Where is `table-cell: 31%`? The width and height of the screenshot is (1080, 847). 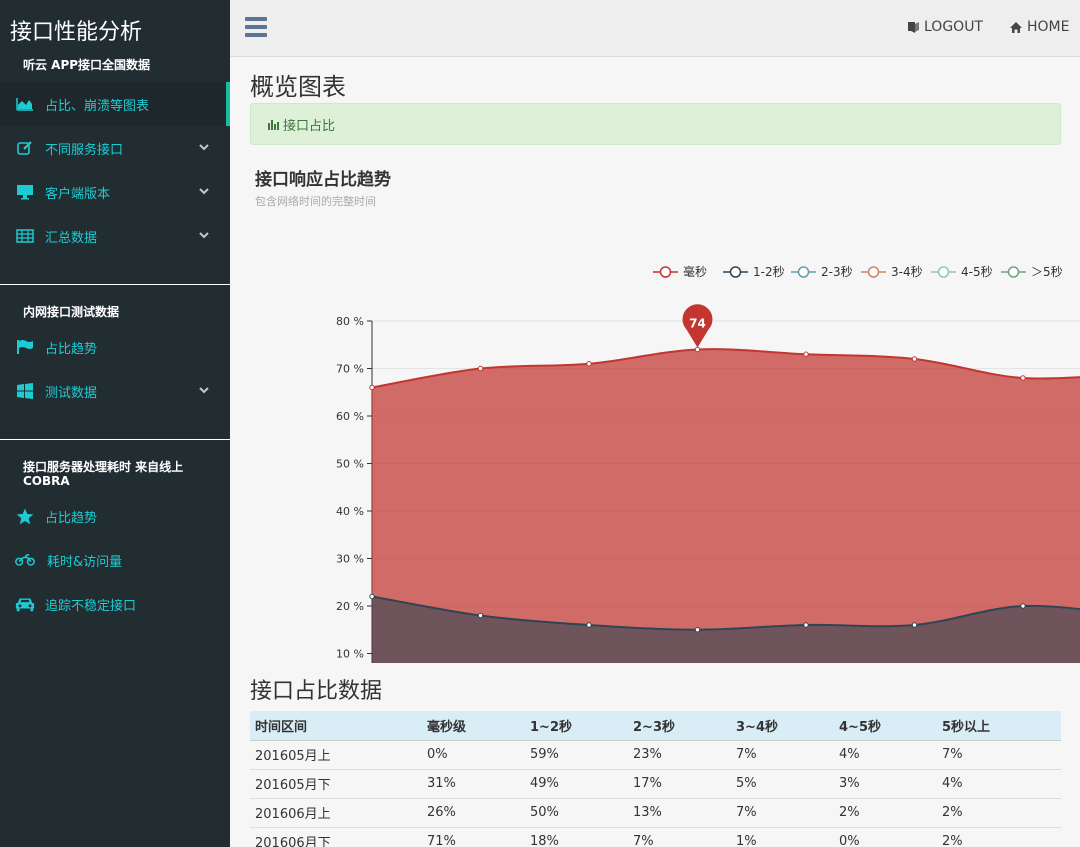
table-cell: 31% is located at coordinates (473, 784).